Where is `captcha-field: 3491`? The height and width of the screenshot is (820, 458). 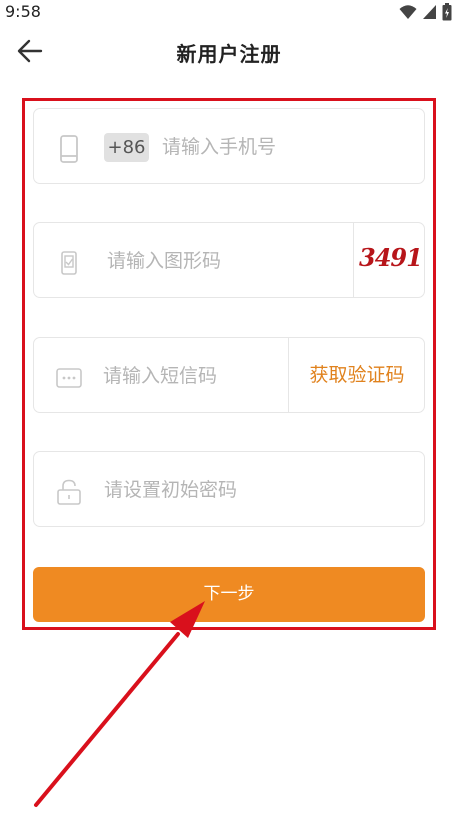
captcha-field: 3491 is located at coordinates (229, 260).